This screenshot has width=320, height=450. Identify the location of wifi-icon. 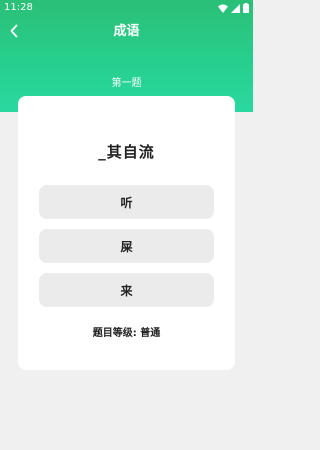
(223, 10).